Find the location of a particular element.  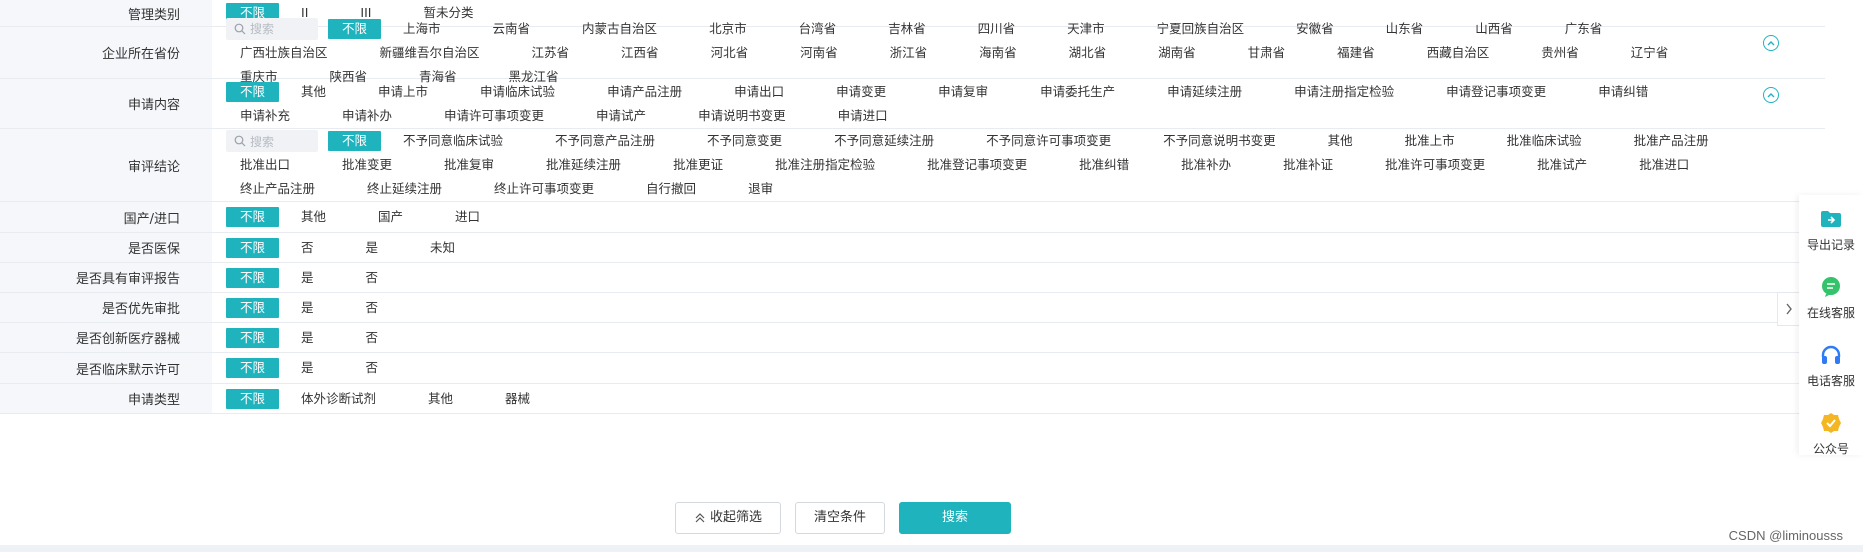

filter-option: 申请补办 is located at coordinates (367, 116).